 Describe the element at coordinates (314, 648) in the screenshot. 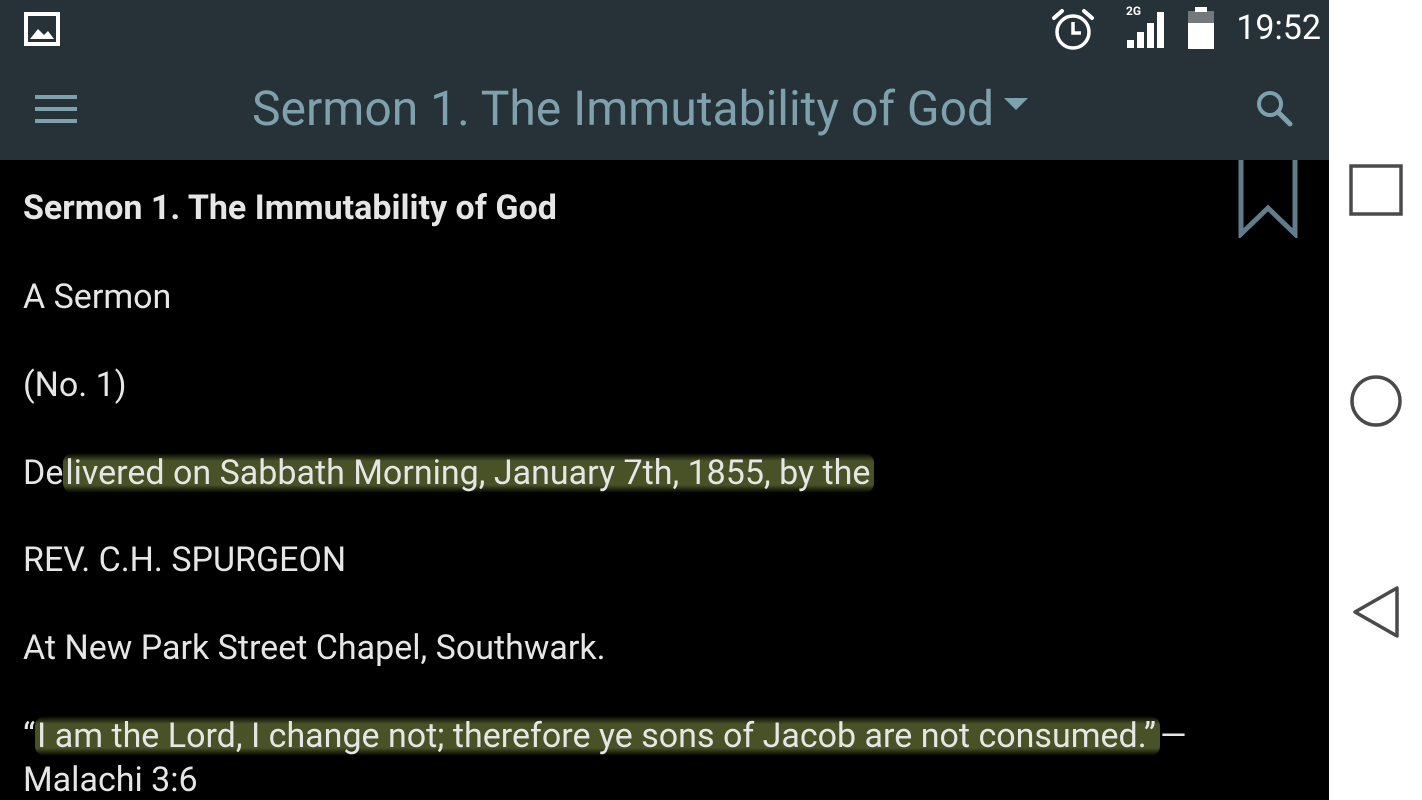

I see `sermon-location: At New Park Street Chapel, Southwark.` at that location.